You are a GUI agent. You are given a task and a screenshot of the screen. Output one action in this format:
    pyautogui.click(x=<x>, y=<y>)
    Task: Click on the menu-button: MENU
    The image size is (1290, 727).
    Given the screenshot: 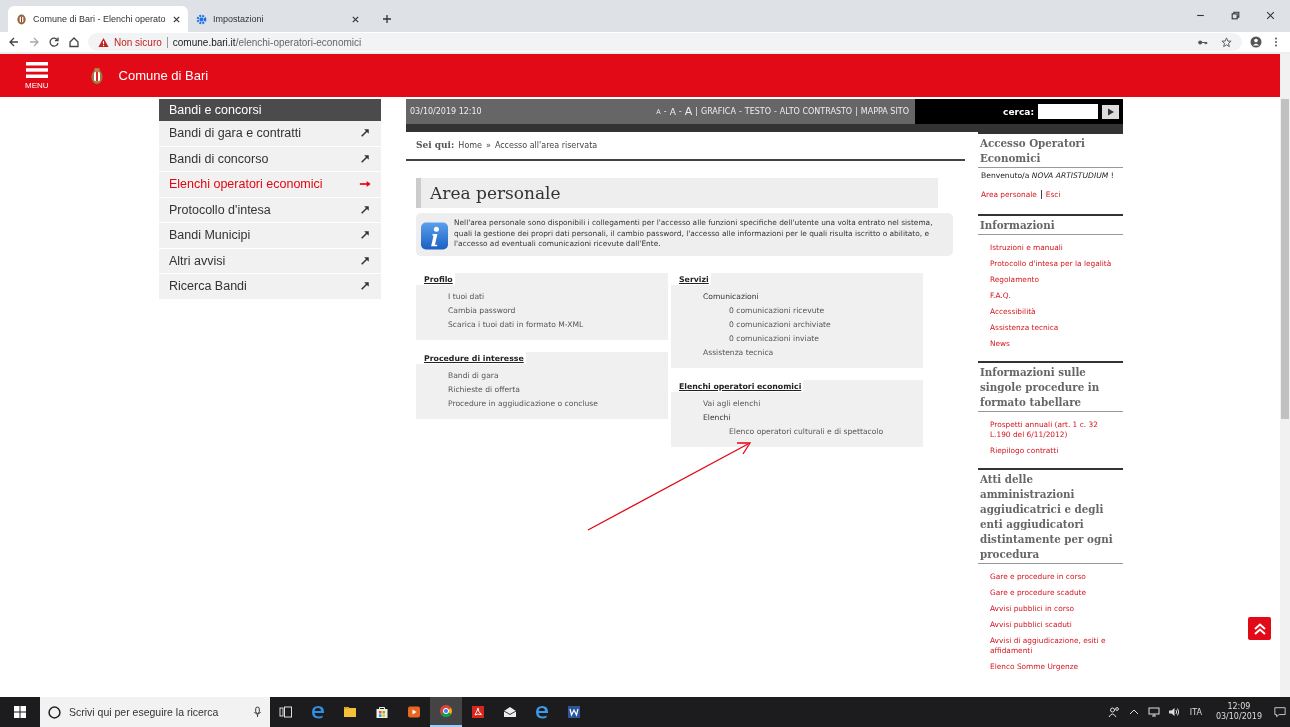 What is the action you would take?
    pyautogui.click(x=37, y=75)
    